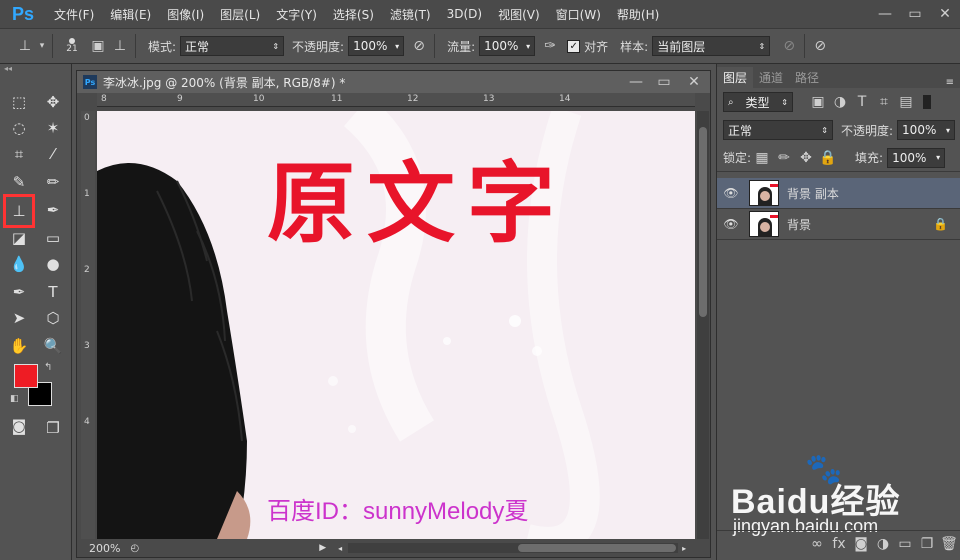  What do you see at coordinates (19, 426) in the screenshot?
I see `quick-mask-icon: ◙` at bounding box center [19, 426].